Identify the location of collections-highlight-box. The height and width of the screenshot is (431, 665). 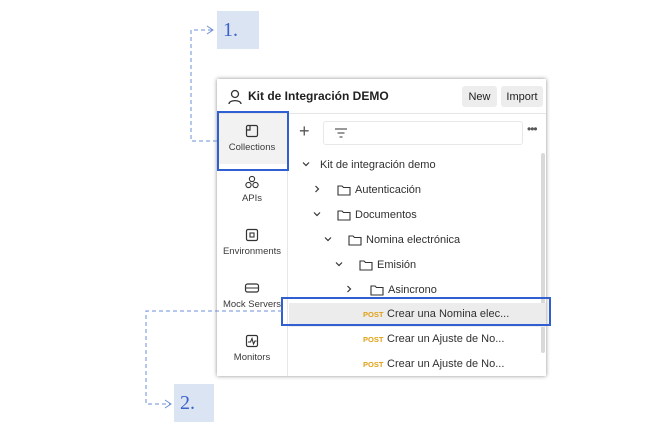
(253, 141).